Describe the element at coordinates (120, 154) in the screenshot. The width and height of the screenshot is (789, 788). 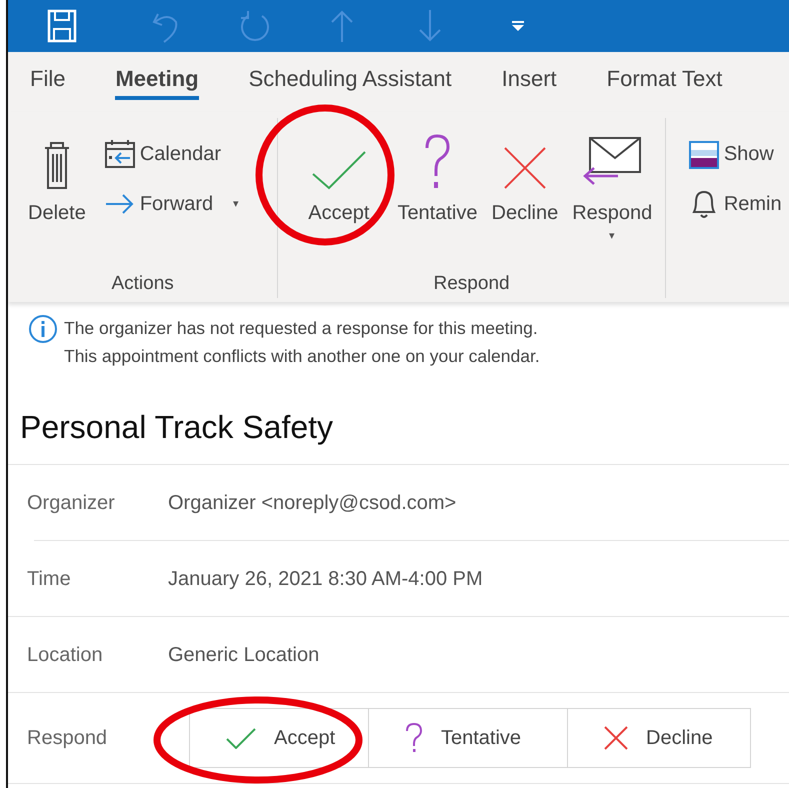
I see `calendar-icon` at that location.